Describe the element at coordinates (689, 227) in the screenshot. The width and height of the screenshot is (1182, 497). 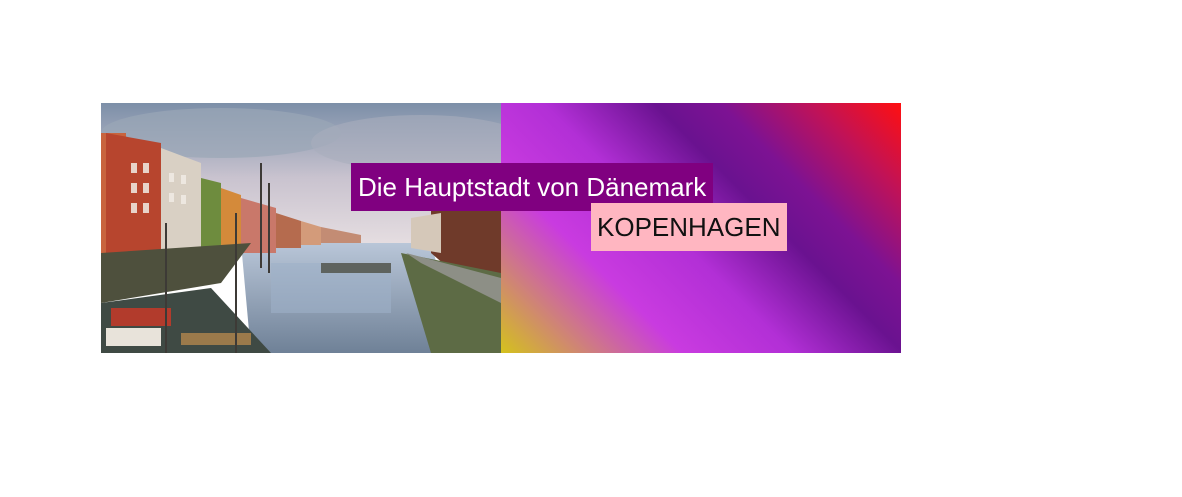
I see `title-label: KOPENHAGEN` at that location.